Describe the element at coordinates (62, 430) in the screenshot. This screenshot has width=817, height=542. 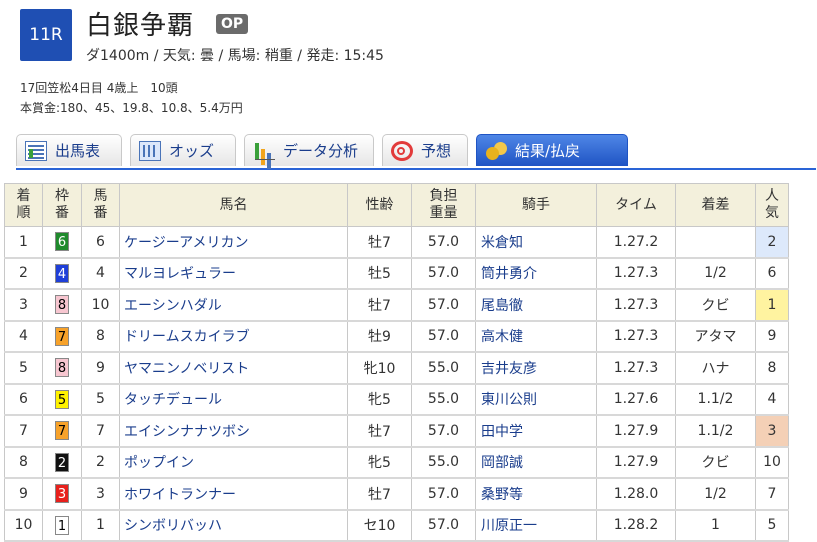
I see `waku-cell: 7` at that location.